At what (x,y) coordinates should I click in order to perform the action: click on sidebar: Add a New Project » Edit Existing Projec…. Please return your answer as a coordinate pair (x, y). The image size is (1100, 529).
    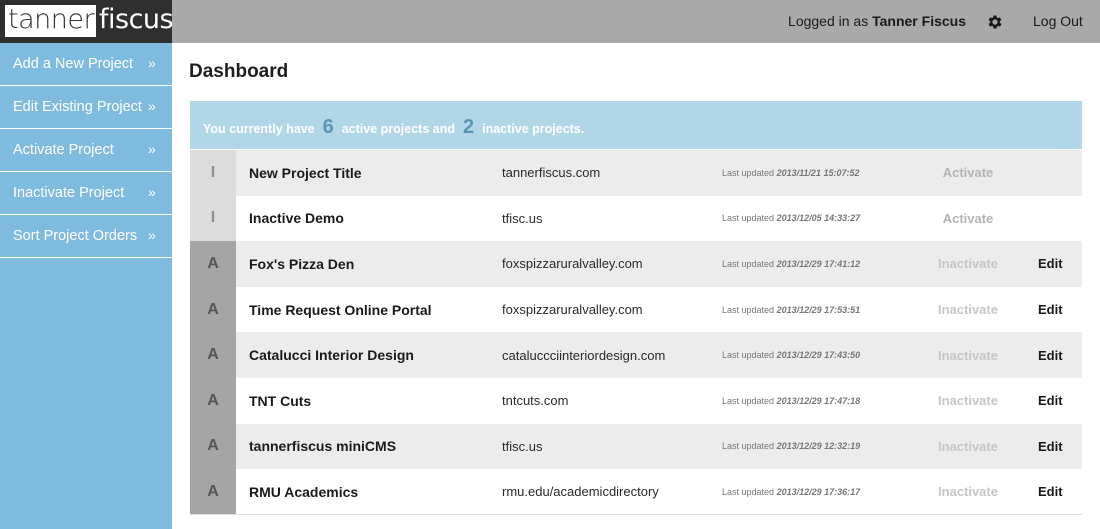
    Looking at the image, I should click on (86, 286).